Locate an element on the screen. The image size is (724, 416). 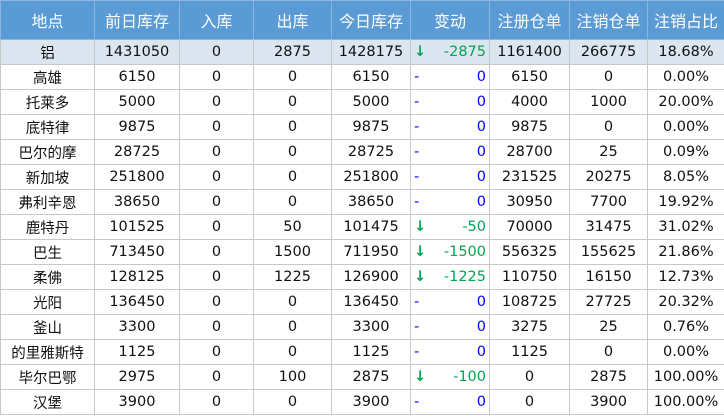
header-cancelled-warrants: 注销仓单 is located at coordinates (609, 20).